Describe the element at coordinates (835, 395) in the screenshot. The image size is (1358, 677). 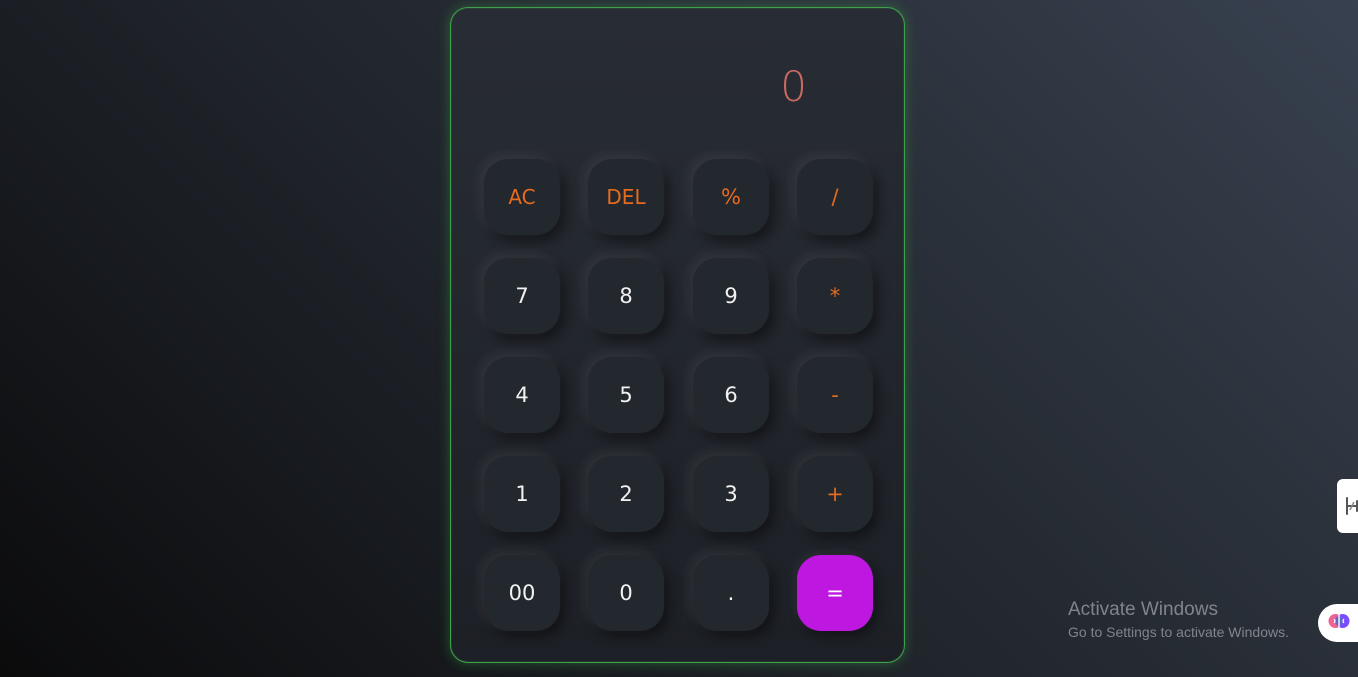
I see `subtract-button: -` at that location.